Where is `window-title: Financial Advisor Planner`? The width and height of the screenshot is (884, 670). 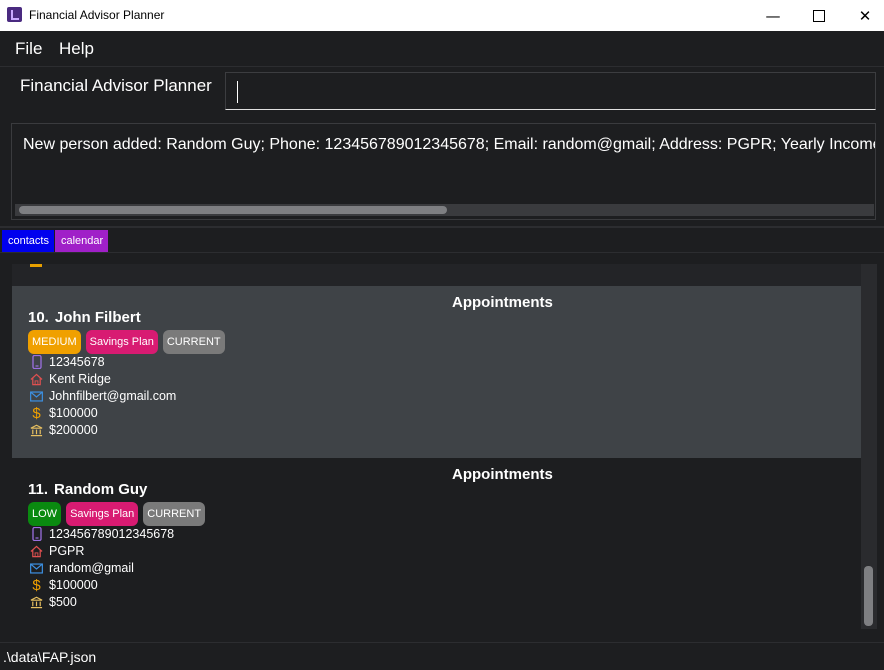 window-title: Financial Advisor Planner is located at coordinates (97, 15).